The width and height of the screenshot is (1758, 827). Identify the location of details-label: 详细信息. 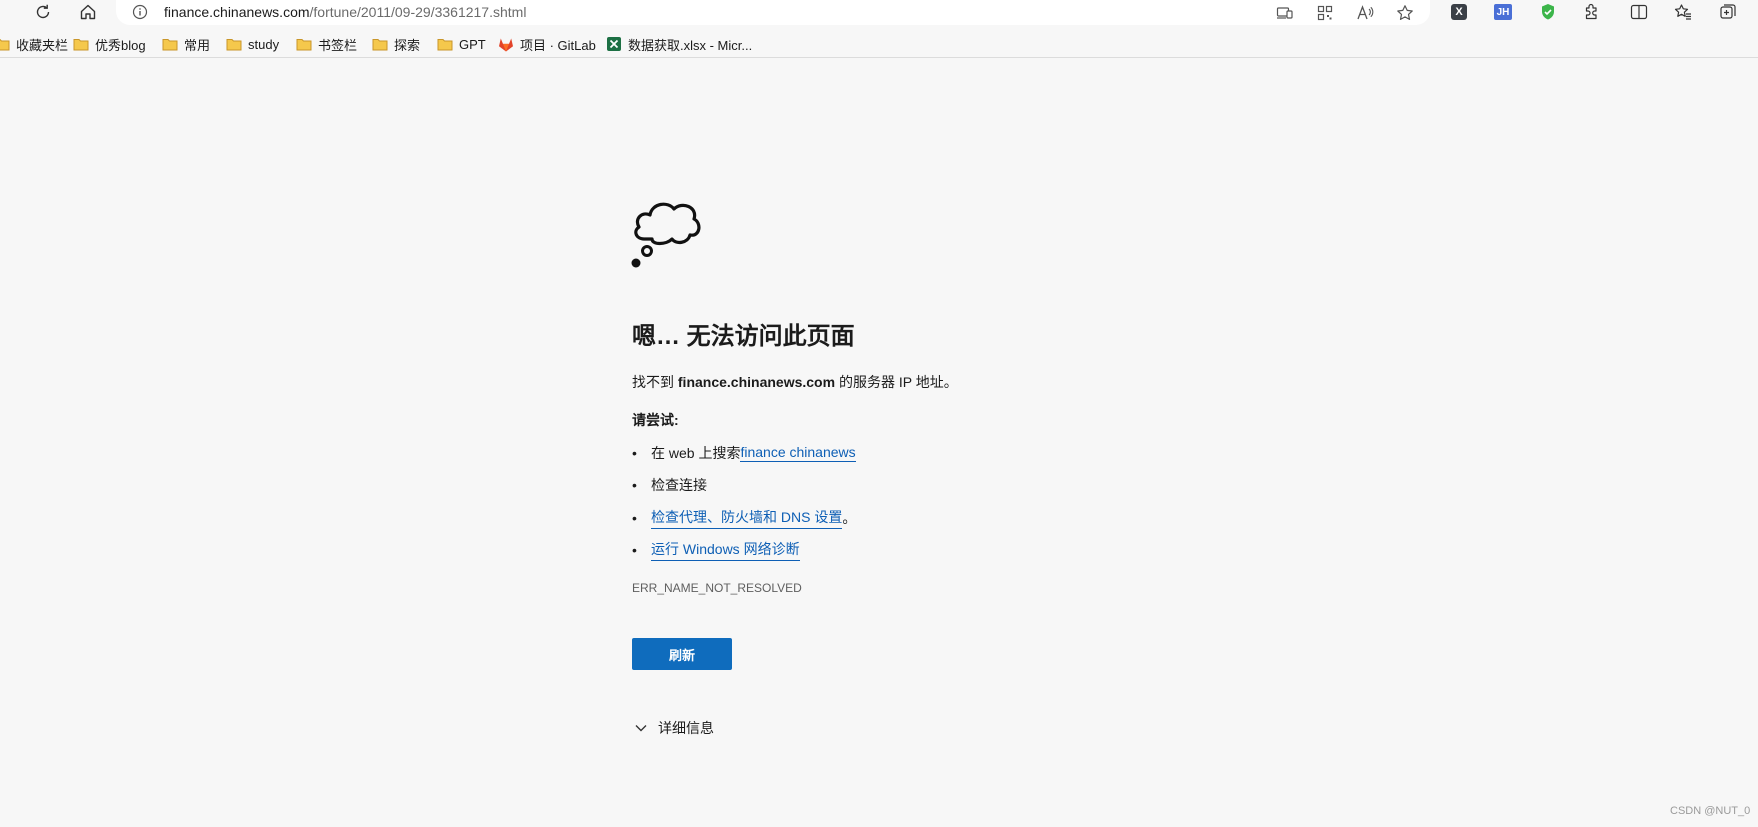
(686, 728).